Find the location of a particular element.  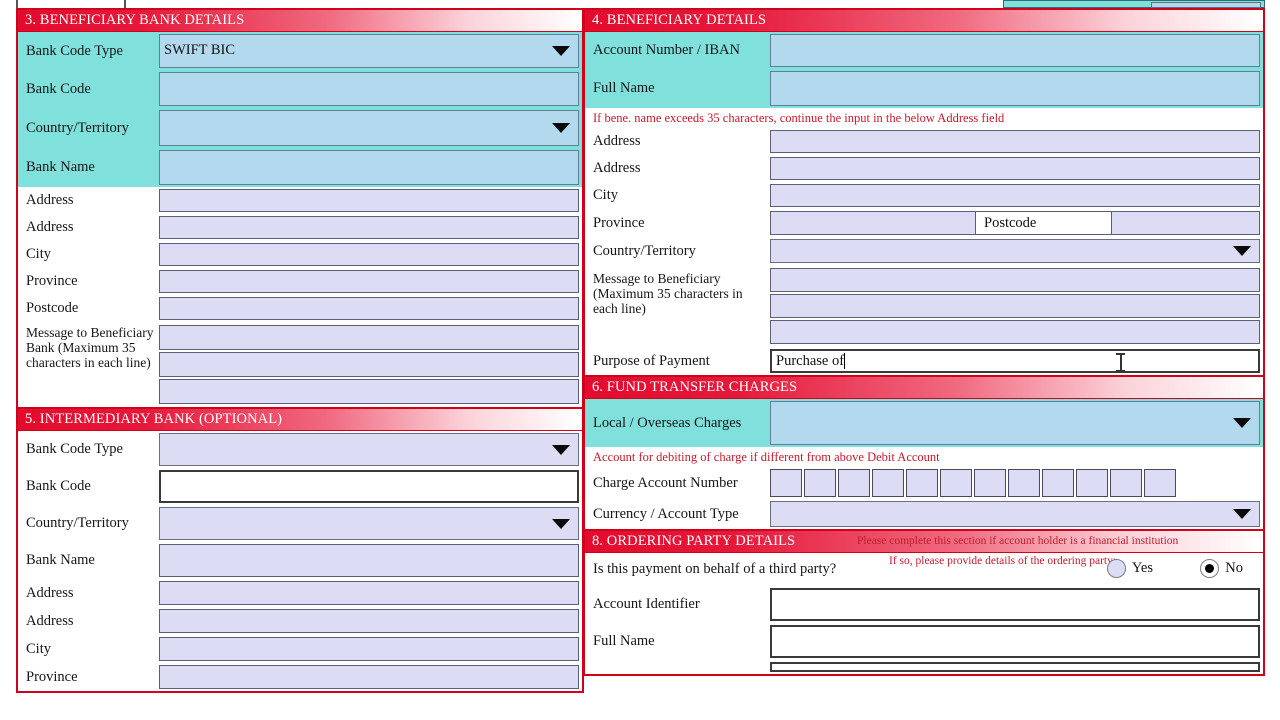

label-inter-bank-code: Bank Code is located at coordinates (87, 486).